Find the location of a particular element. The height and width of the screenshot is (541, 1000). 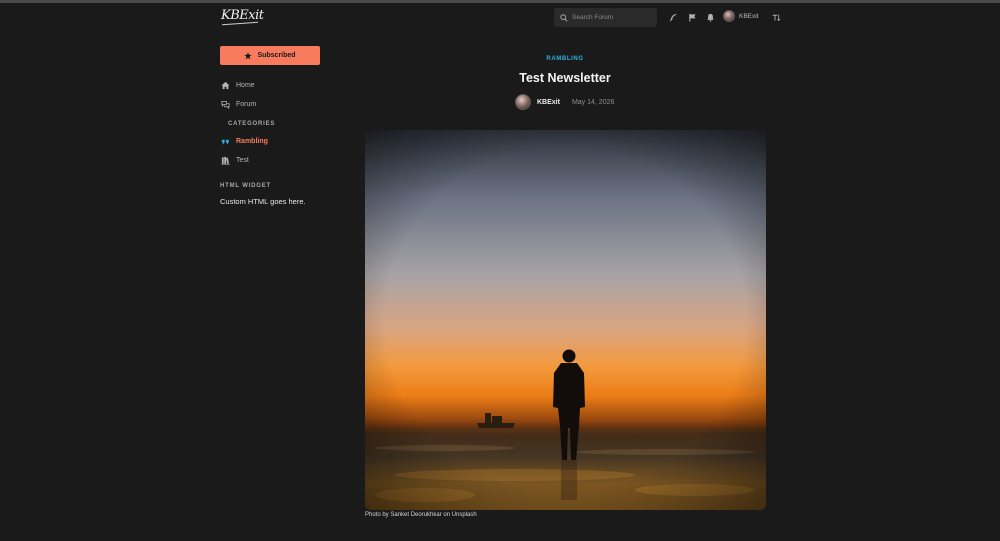

post-category: RAMBLING is located at coordinates (565, 59).